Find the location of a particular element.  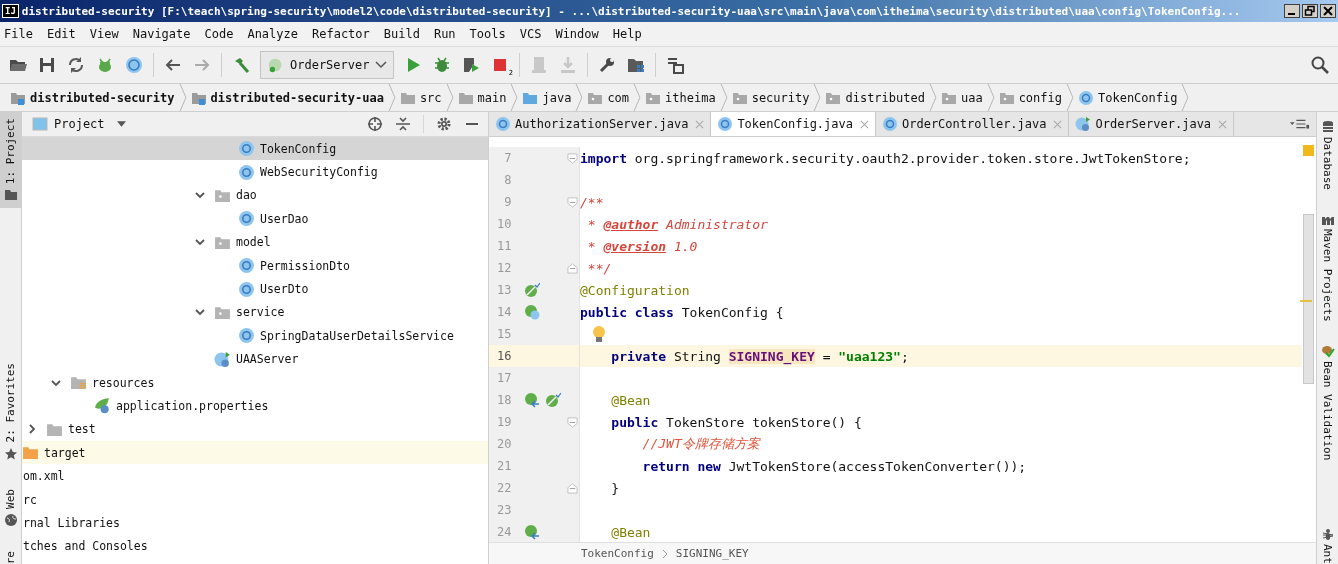

menu-item: Build is located at coordinates (402, 34).